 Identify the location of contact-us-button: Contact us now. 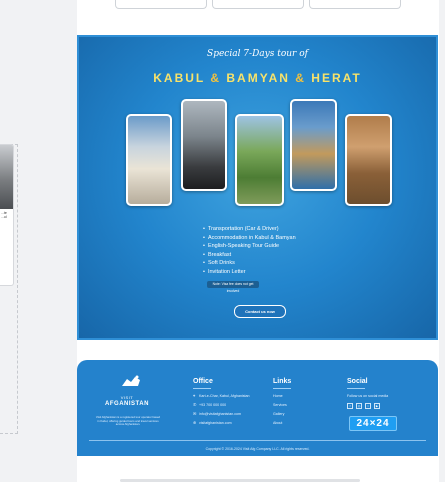
(260, 311).